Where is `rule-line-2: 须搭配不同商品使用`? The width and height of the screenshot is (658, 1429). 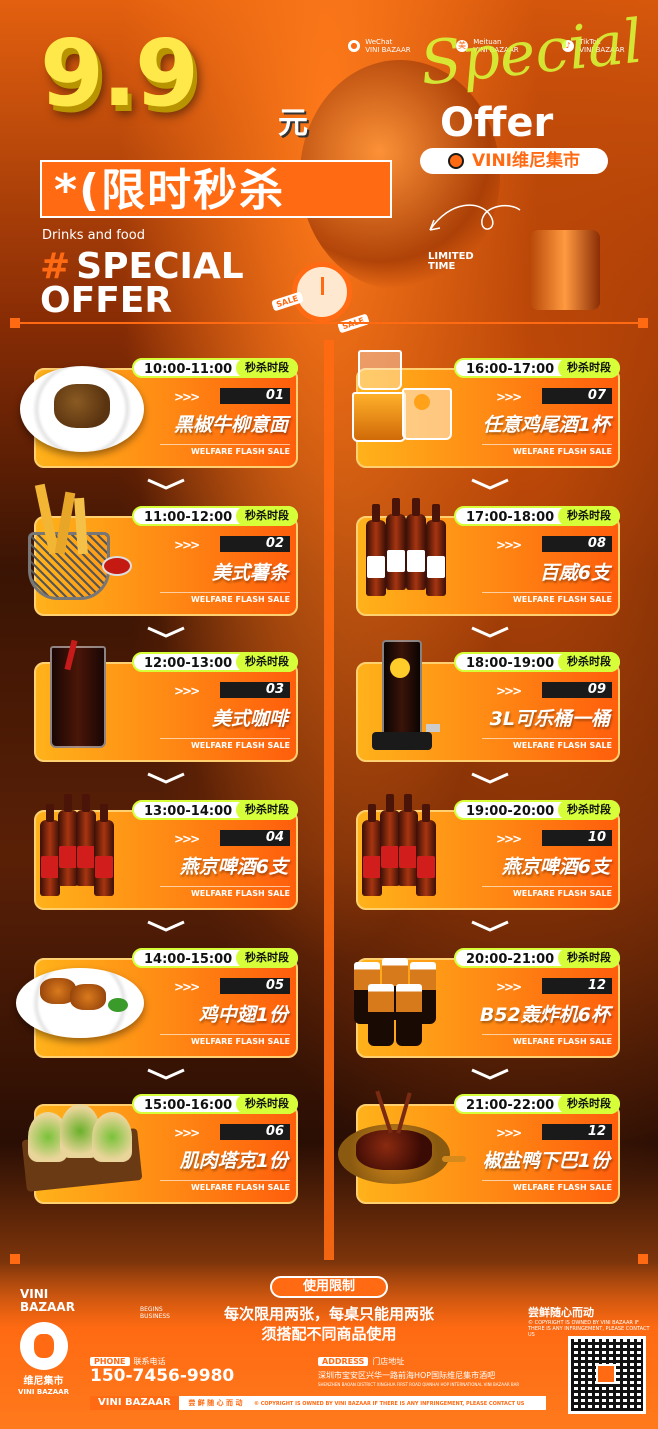
rule-line-2: 须搭配不同商品使用 is located at coordinates (329, 1334).